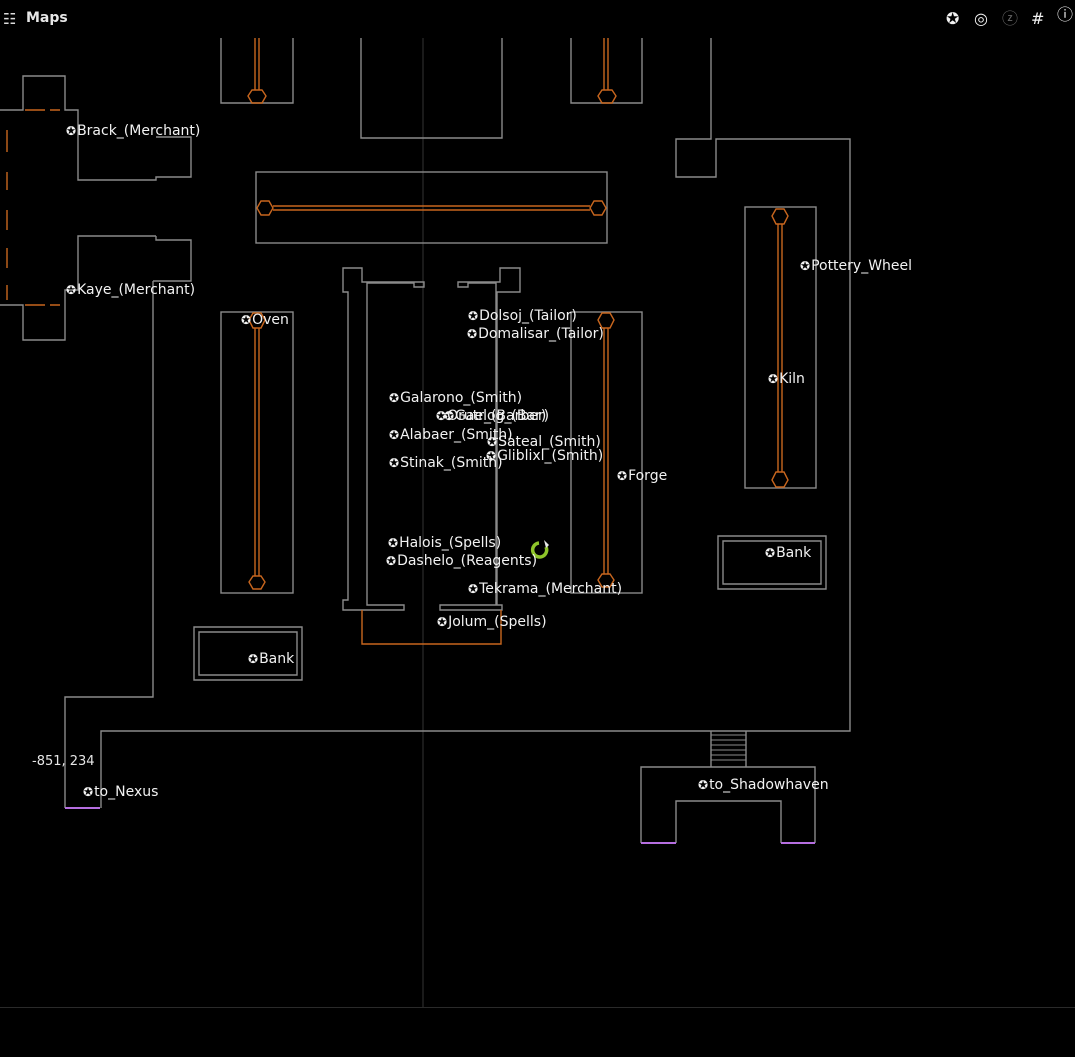 Image resolution: width=1075 pixels, height=1057 pixels. Describe the element at coordinates (786, 379) in the screenshot. I see `poi-marker: ✪Kiln` at that location.